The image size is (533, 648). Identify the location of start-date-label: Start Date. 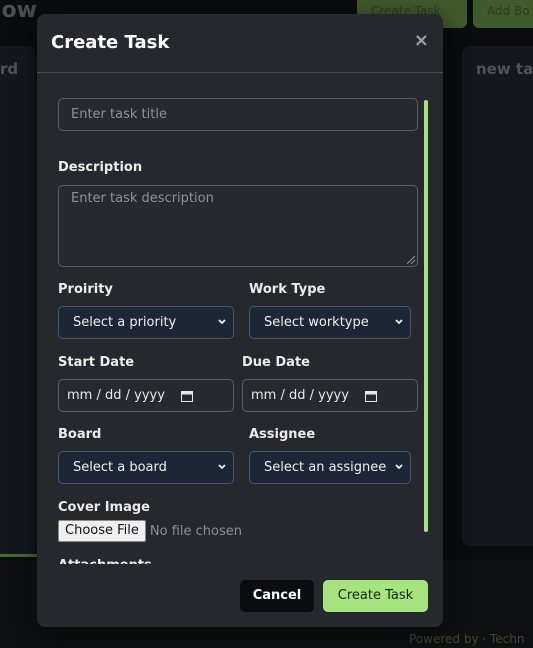
(96, 362).